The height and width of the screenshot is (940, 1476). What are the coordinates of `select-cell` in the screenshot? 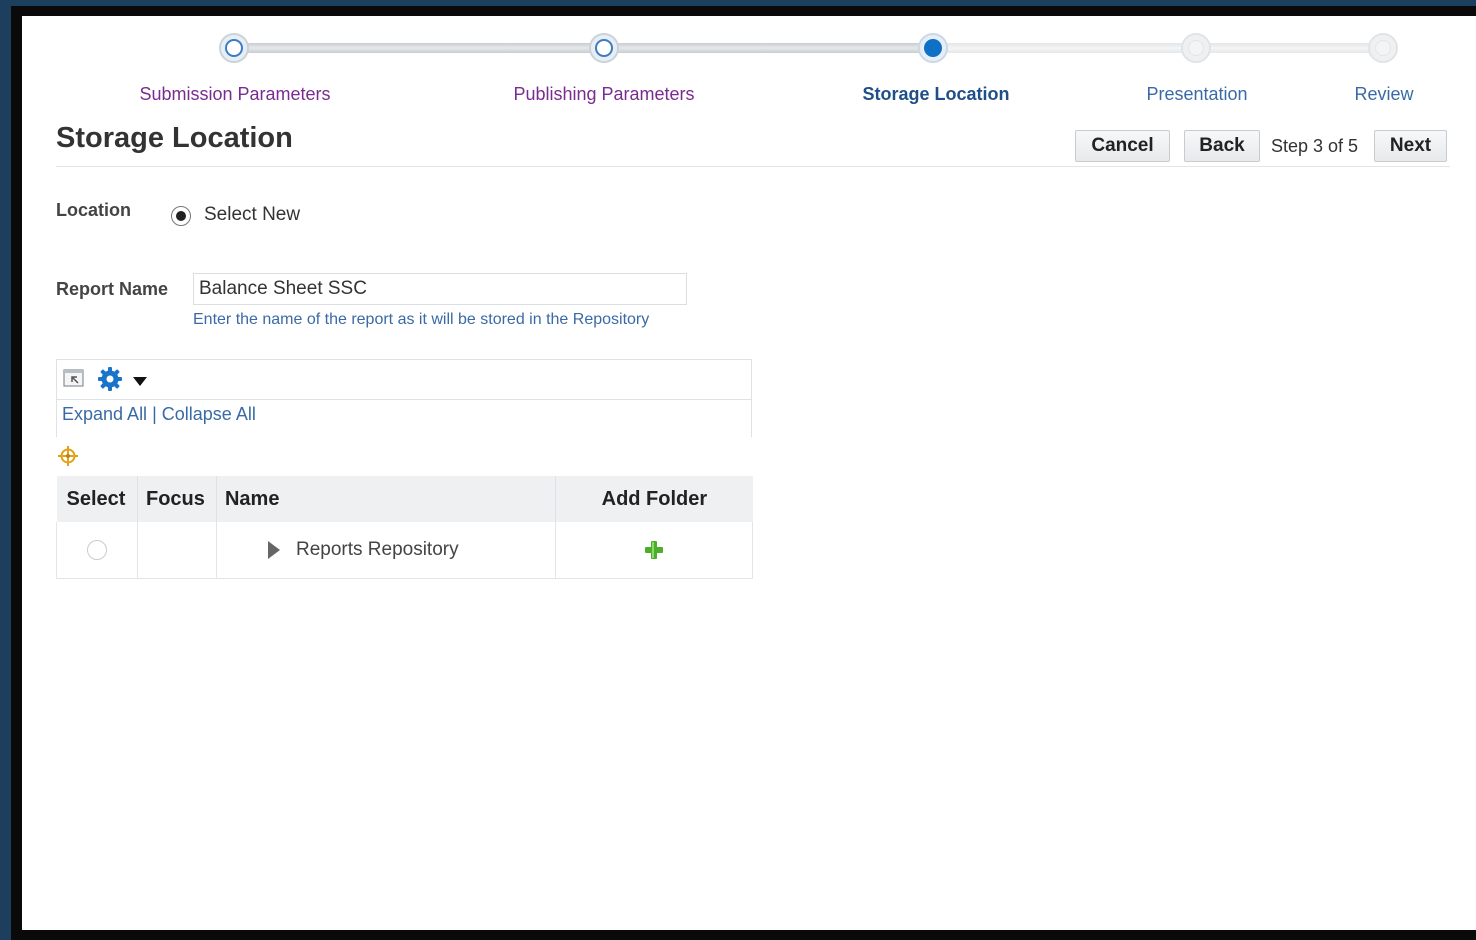 It's located at (97, 550).